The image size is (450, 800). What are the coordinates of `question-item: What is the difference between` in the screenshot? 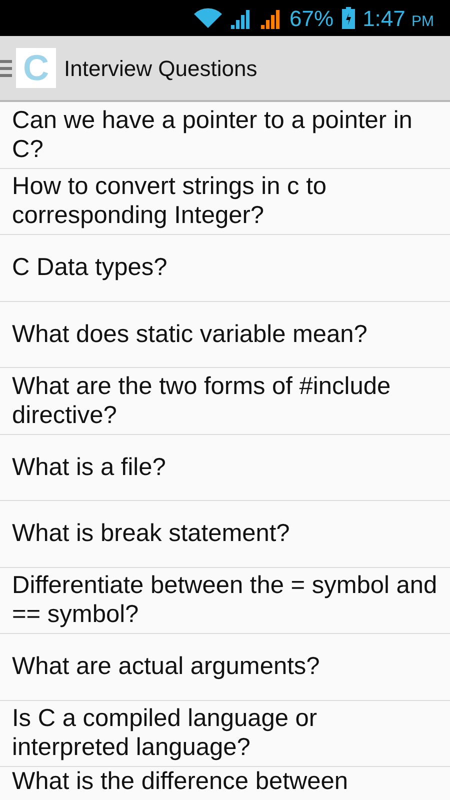 It's located at (225, 781).